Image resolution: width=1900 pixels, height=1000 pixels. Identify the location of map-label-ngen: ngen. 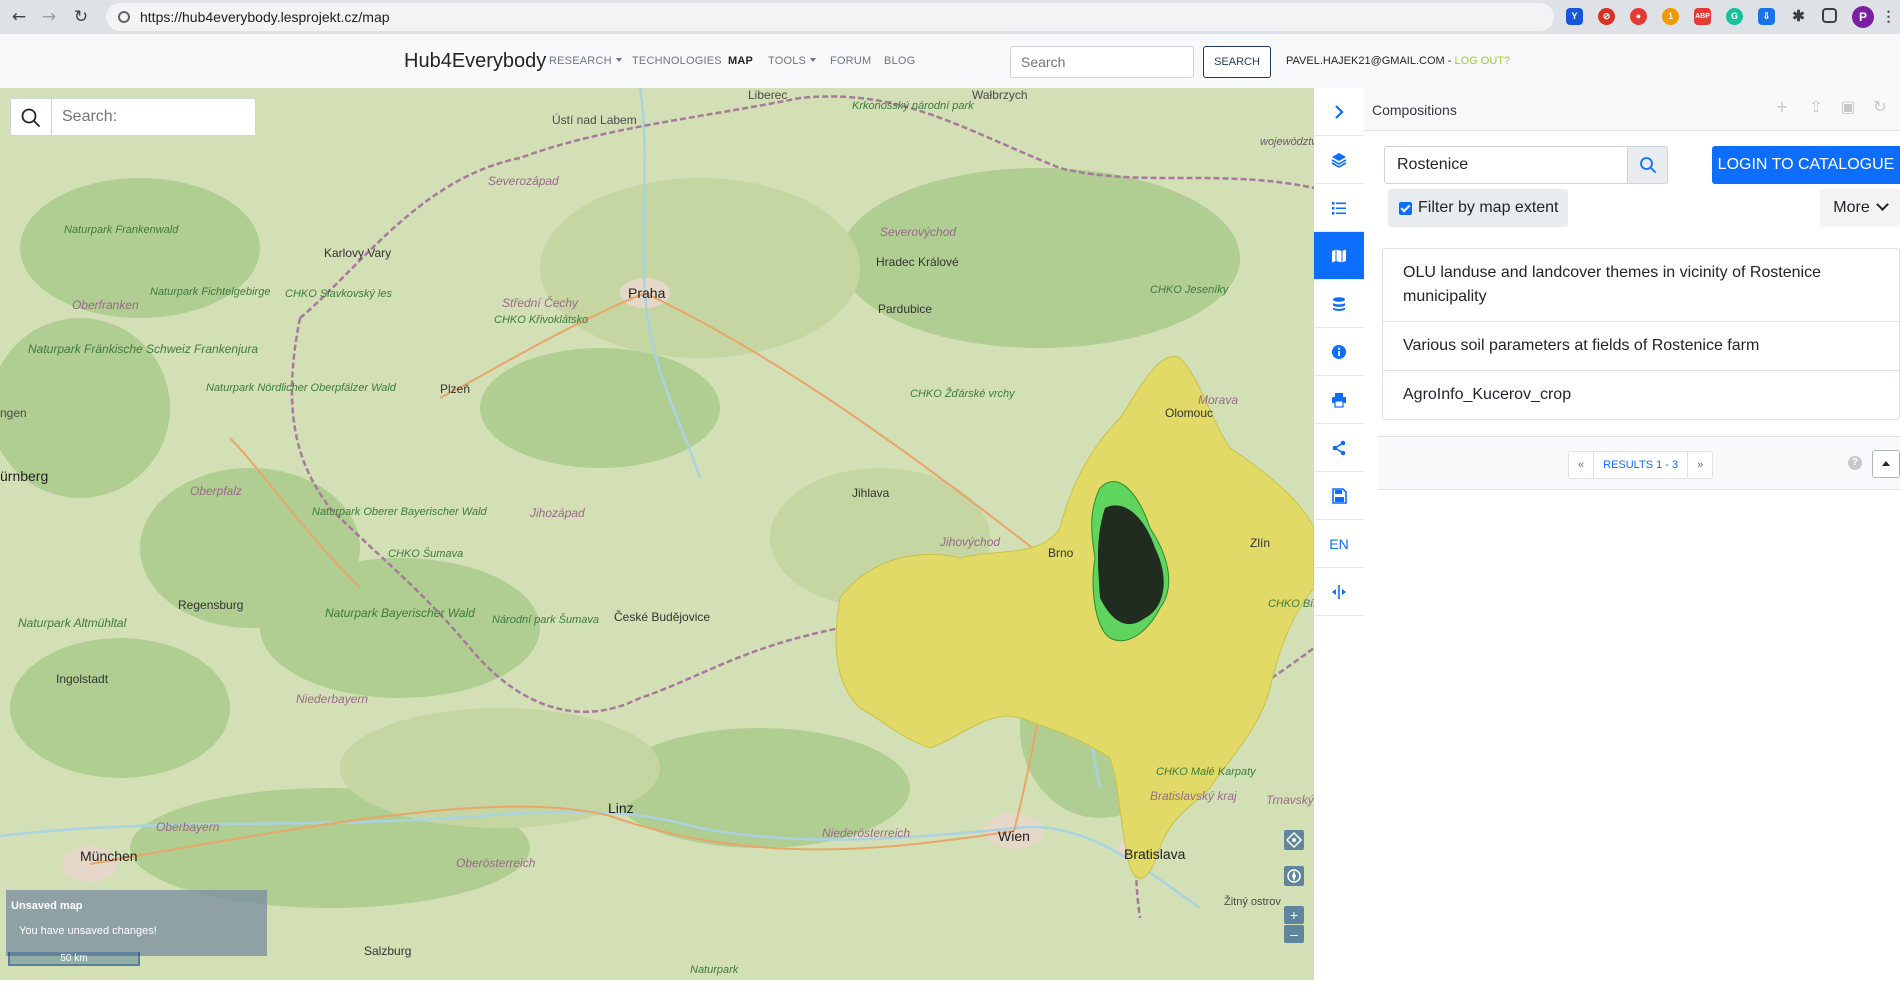
(13, 413).